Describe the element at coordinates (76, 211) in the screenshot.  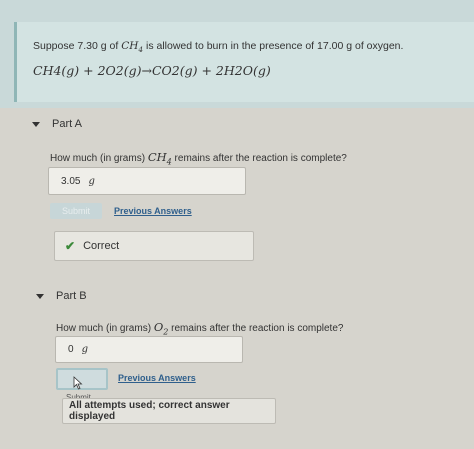
I see `part-a-submit-button: Submit` at that location.